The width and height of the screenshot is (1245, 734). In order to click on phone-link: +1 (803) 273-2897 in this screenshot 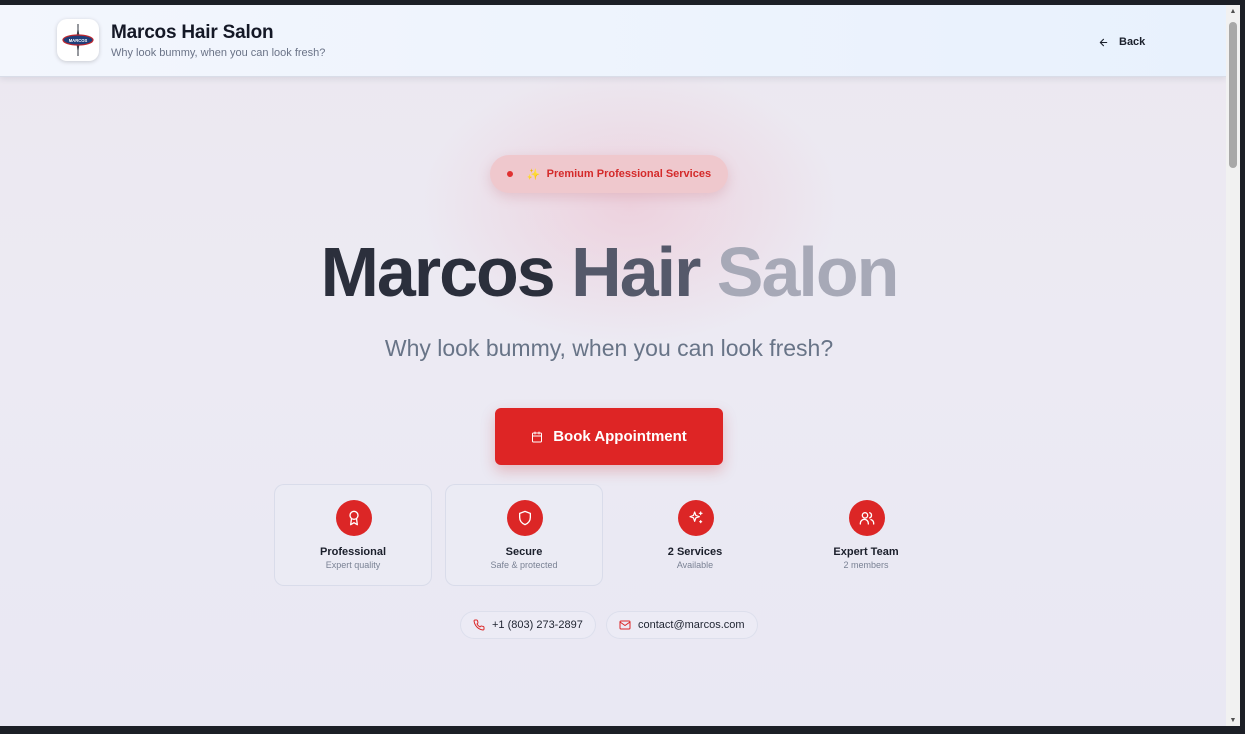, I will do `click(528, 625)`.